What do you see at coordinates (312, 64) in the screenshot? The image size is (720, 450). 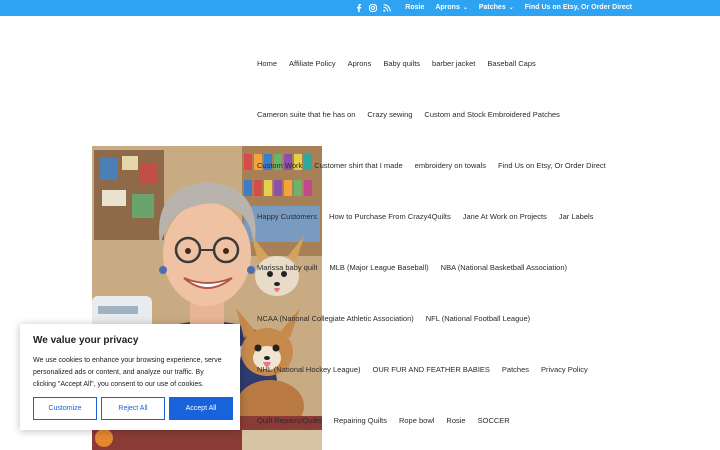 I see `menu-item-affiliate-policy: Affiliate Policy` at bounding box center [312, 64].